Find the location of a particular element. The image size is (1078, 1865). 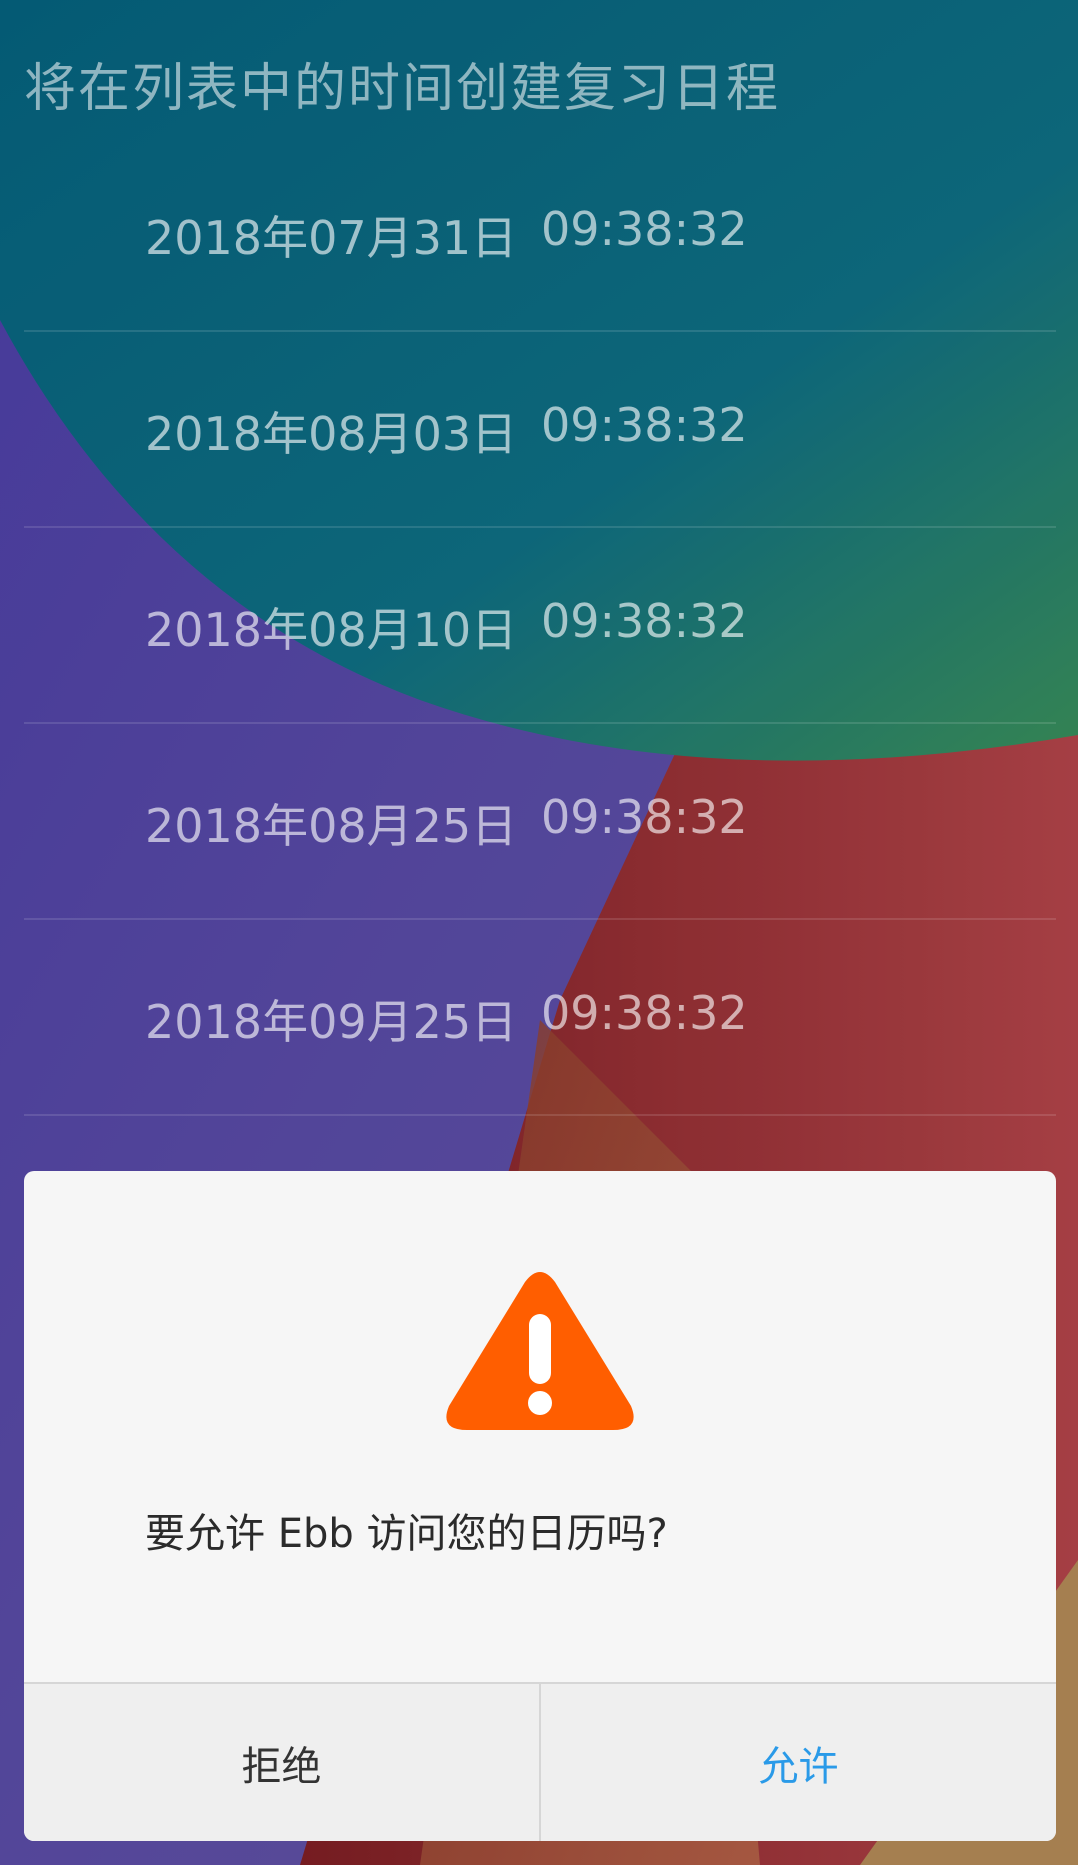

schedule-row: 2018年07月31日 09:38:32 is located at coordinates (540, 234).